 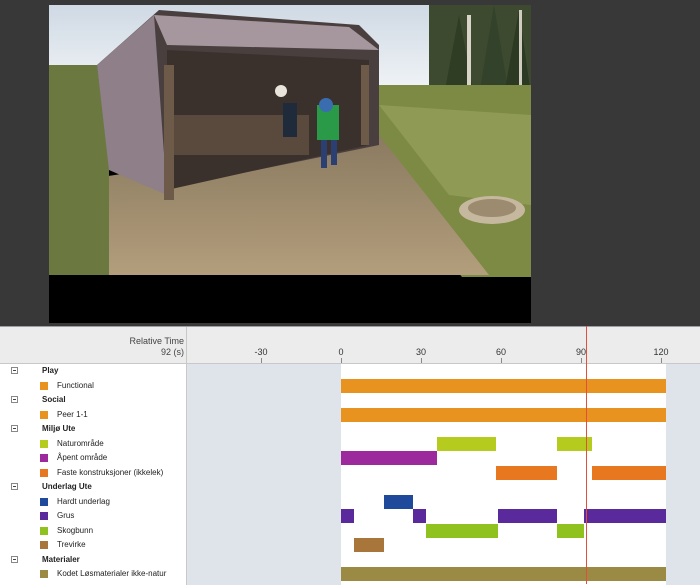 What do you see at coordinates (369, 545) in the screenshot?
I see `event-bar-trevirke` at bounding box center [369, 545].